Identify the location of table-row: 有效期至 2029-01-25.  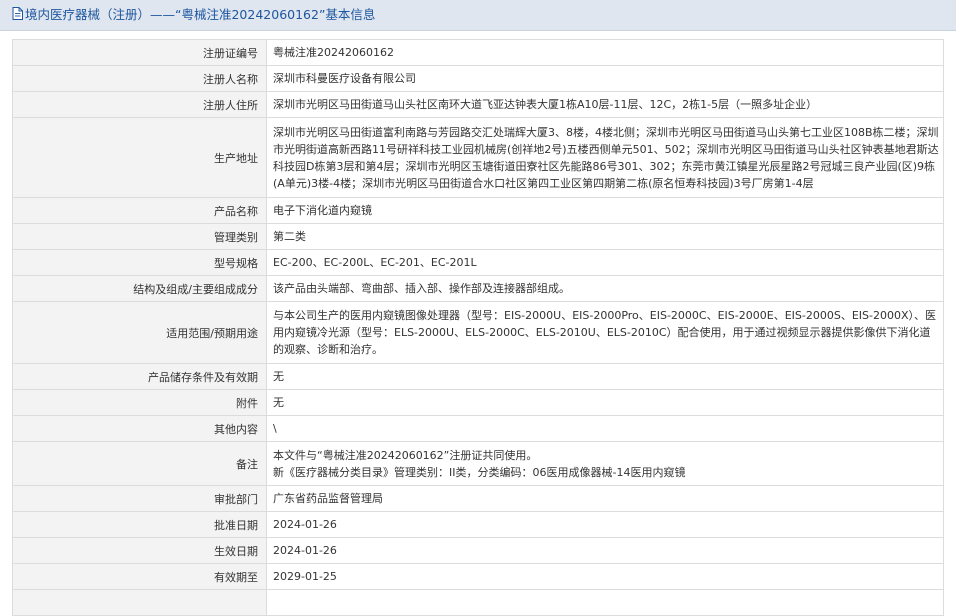
(478, 576).